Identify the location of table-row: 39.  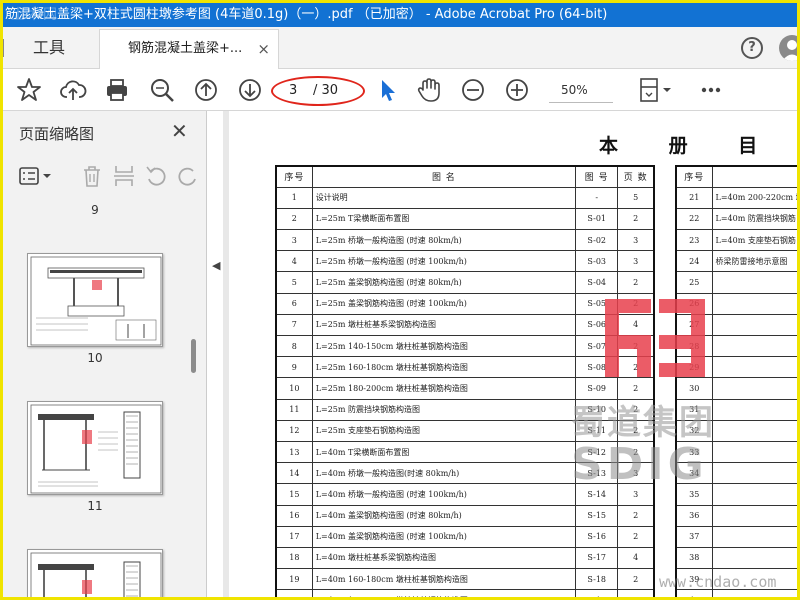
(736, 579).